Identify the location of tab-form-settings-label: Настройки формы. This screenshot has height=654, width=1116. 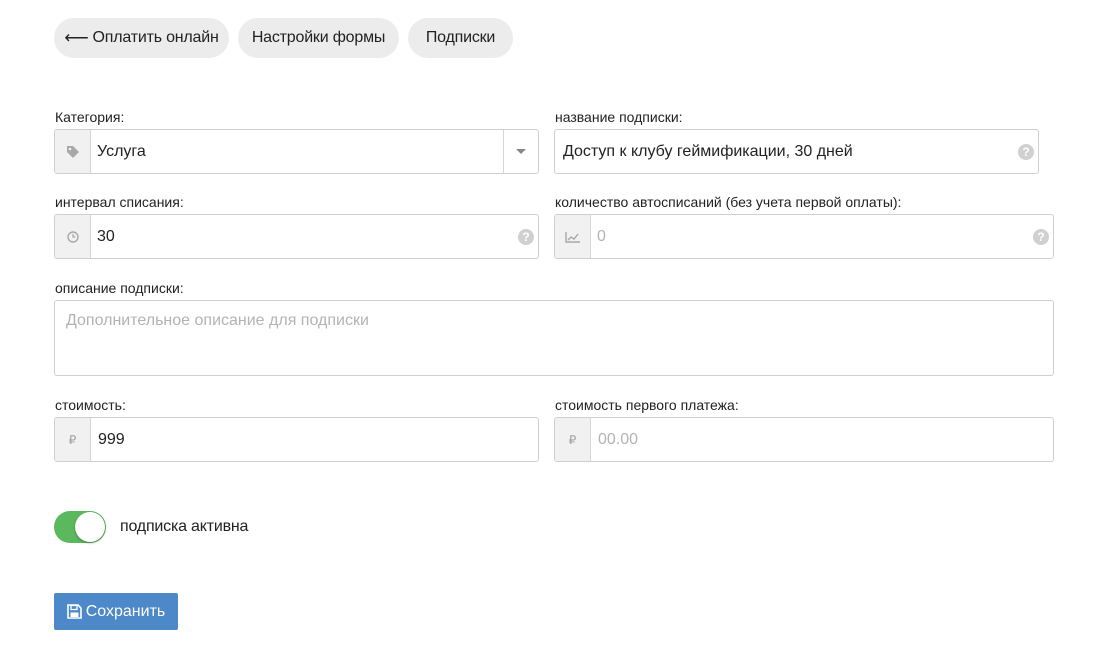
(318, 37).